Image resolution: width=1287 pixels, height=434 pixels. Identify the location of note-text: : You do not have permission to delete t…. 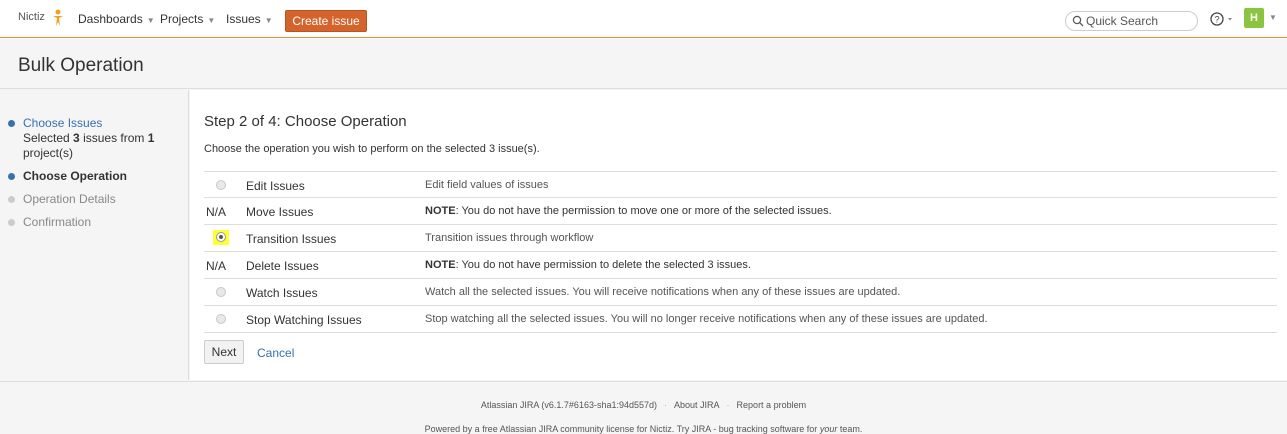
(603, 265).